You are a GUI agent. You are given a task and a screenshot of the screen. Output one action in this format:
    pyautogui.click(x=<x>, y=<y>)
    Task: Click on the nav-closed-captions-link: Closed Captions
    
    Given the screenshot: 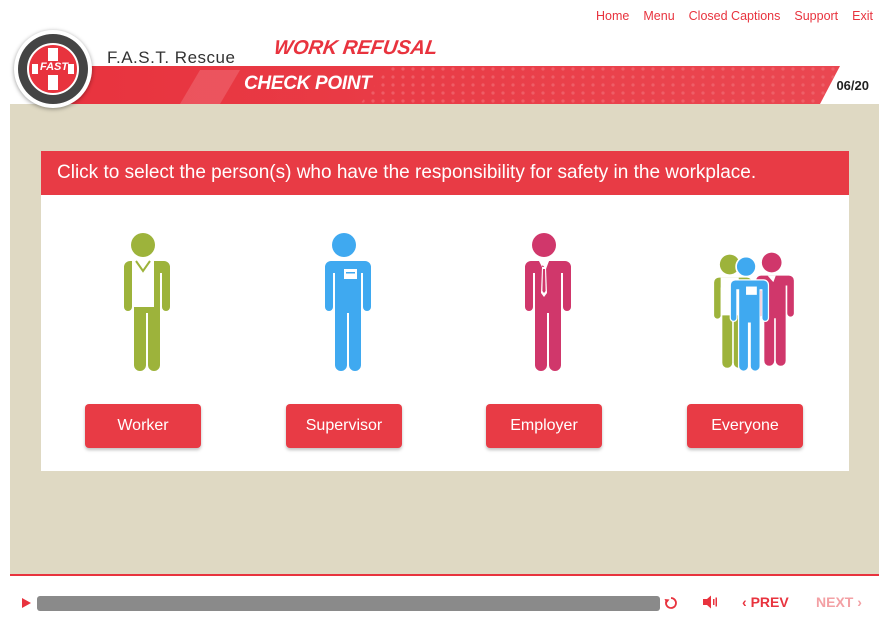 What is the action you would take?
    pyautogui.click(x=735, y=16)
    